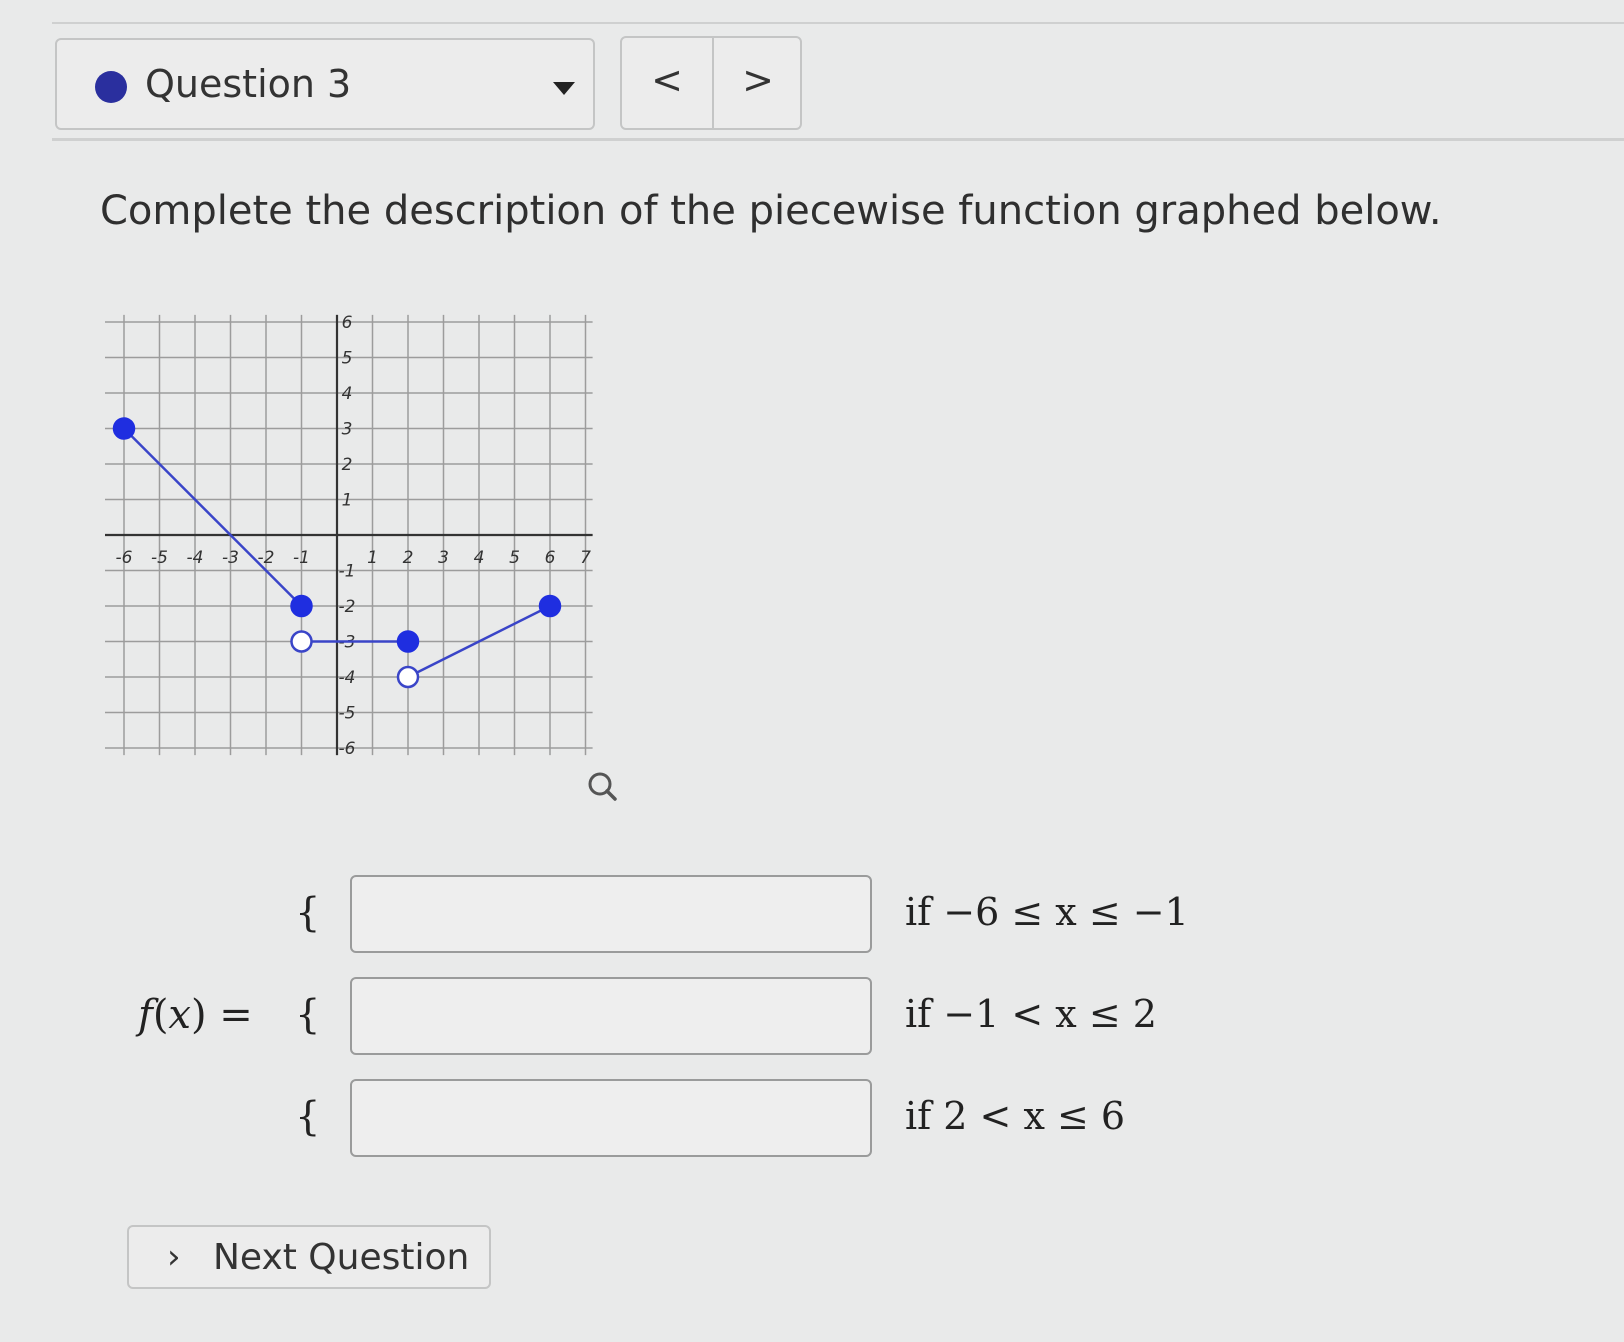  What do you see at coordinates (758, 83) in the screenshot?
I see `next-question-arrow-button: >` at bounding box center [758, 83].